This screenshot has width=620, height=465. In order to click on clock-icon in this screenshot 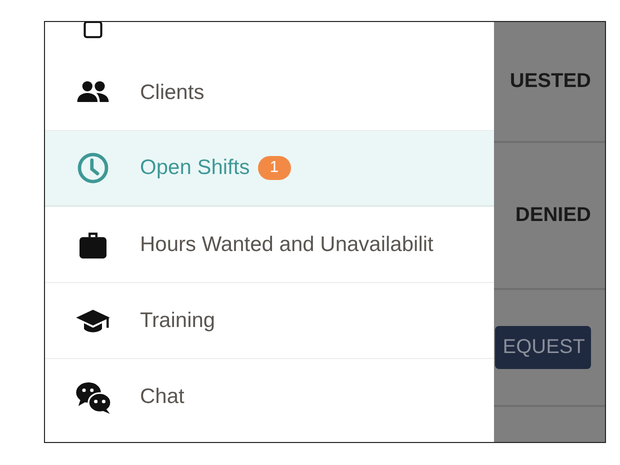, I will do `click(93, 168)`.